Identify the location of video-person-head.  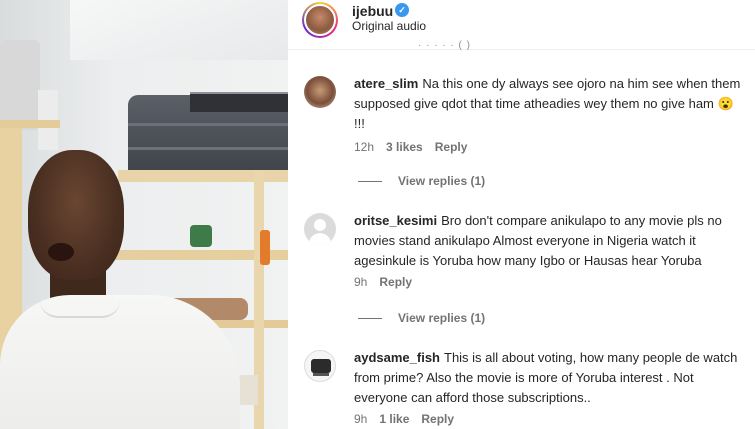
(76, 215).